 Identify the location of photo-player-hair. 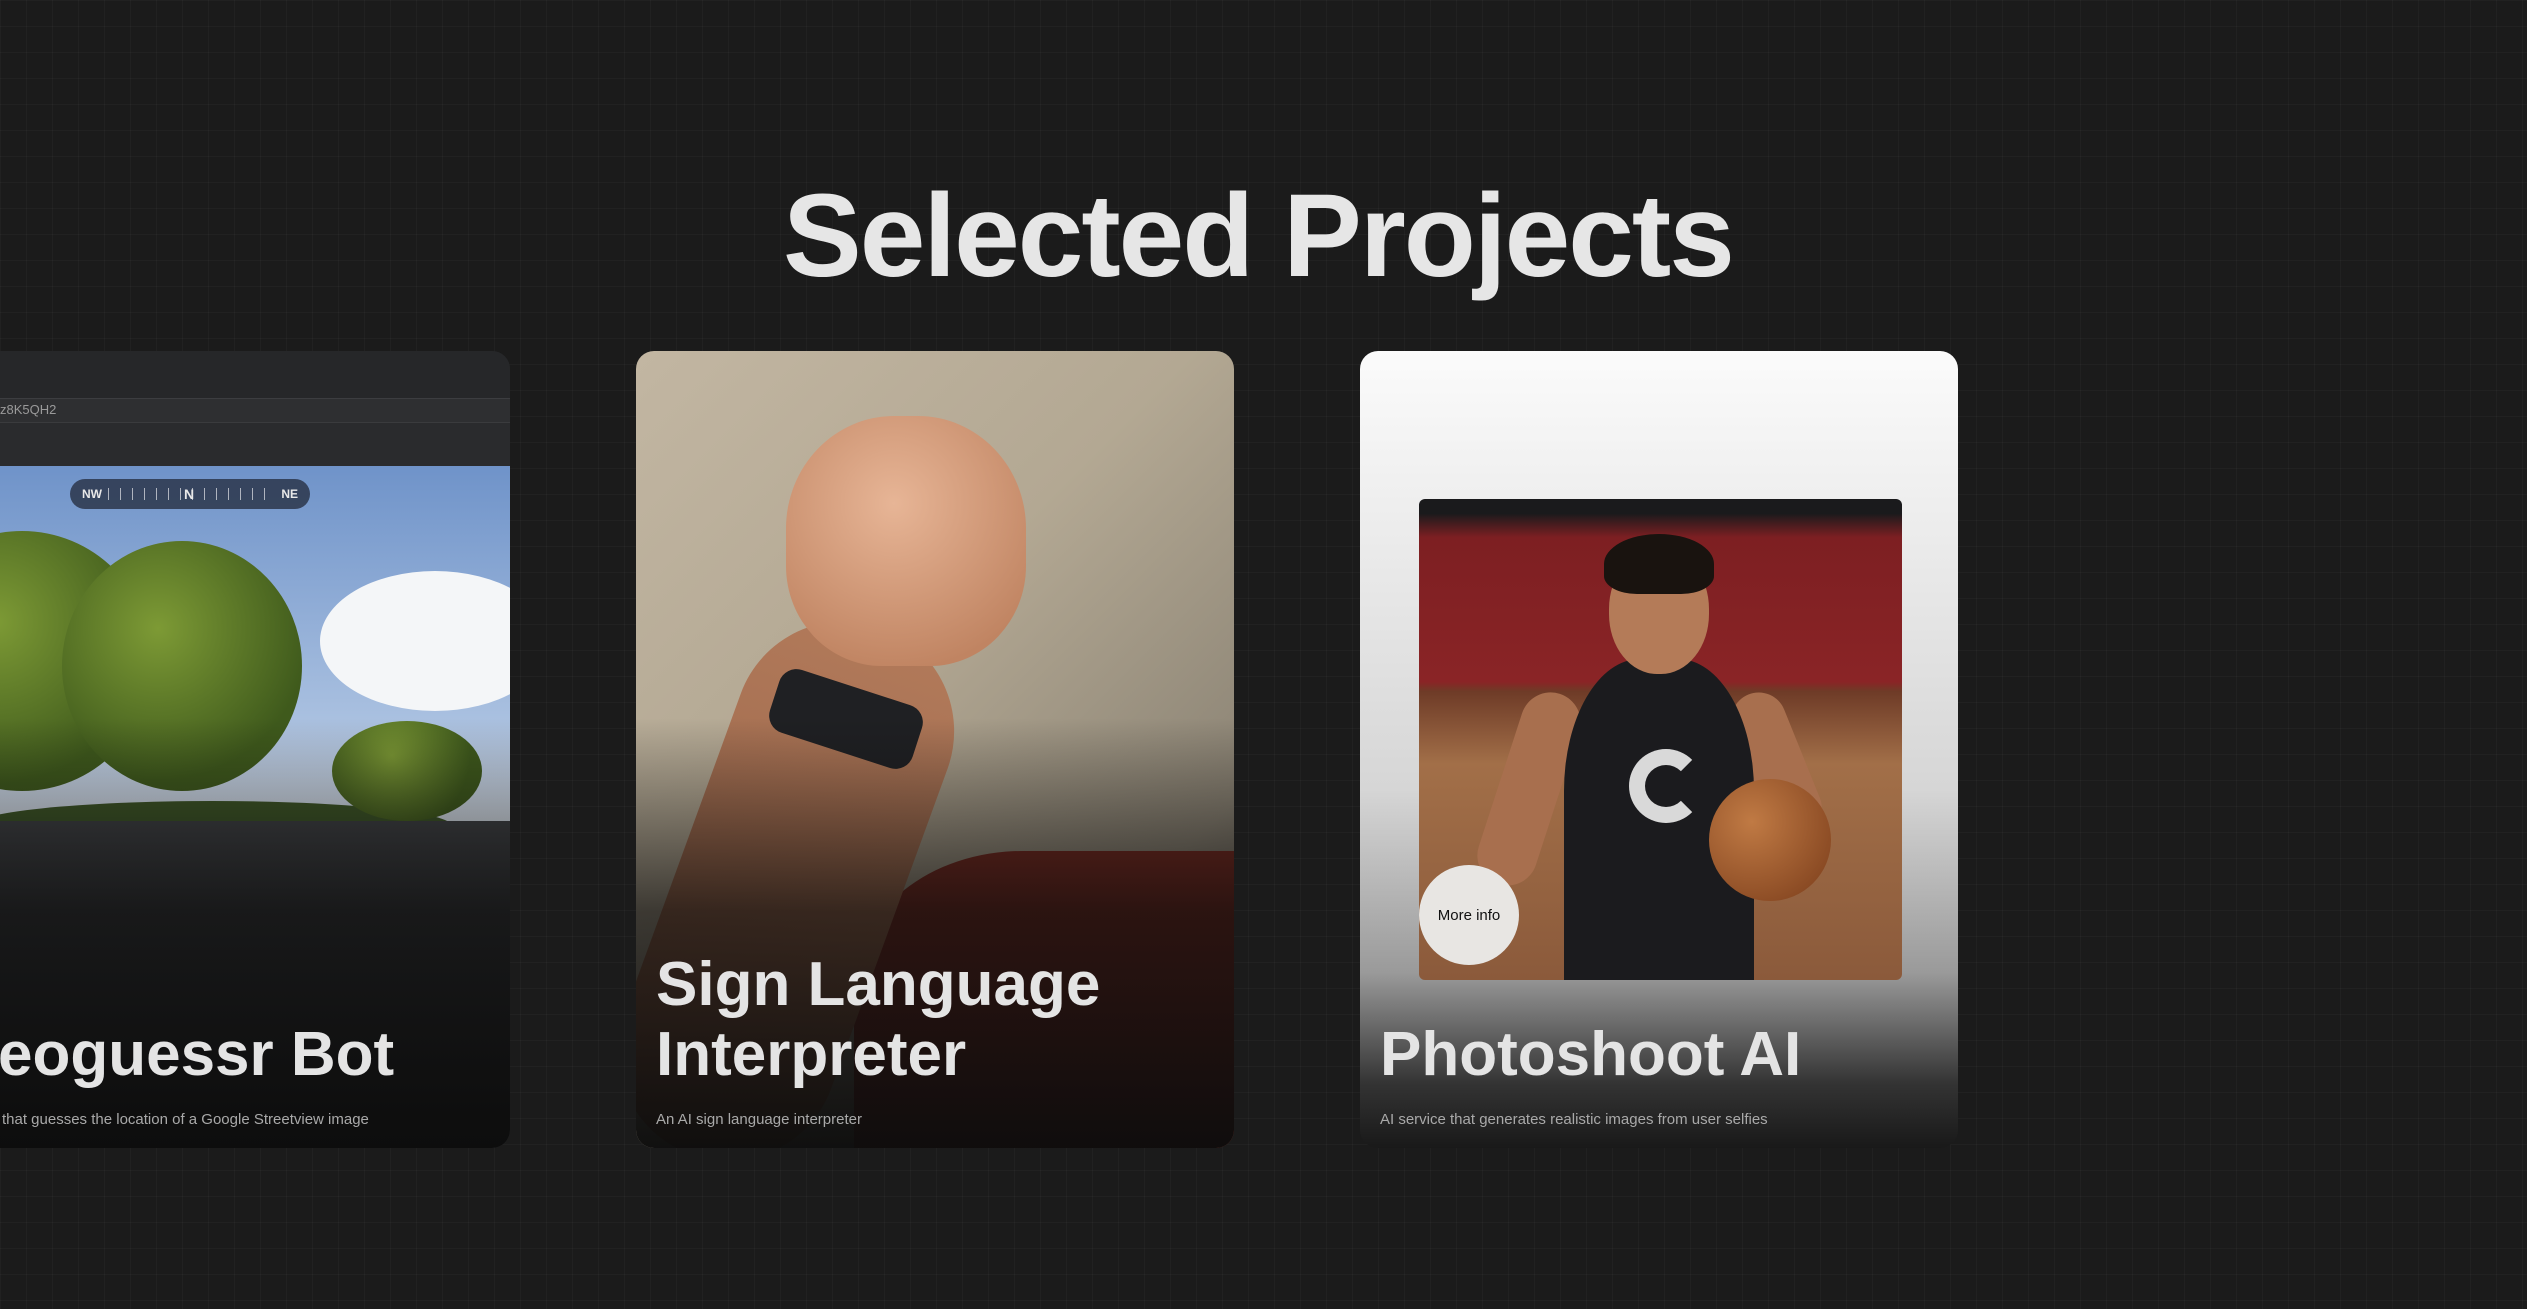
(1659, 564).